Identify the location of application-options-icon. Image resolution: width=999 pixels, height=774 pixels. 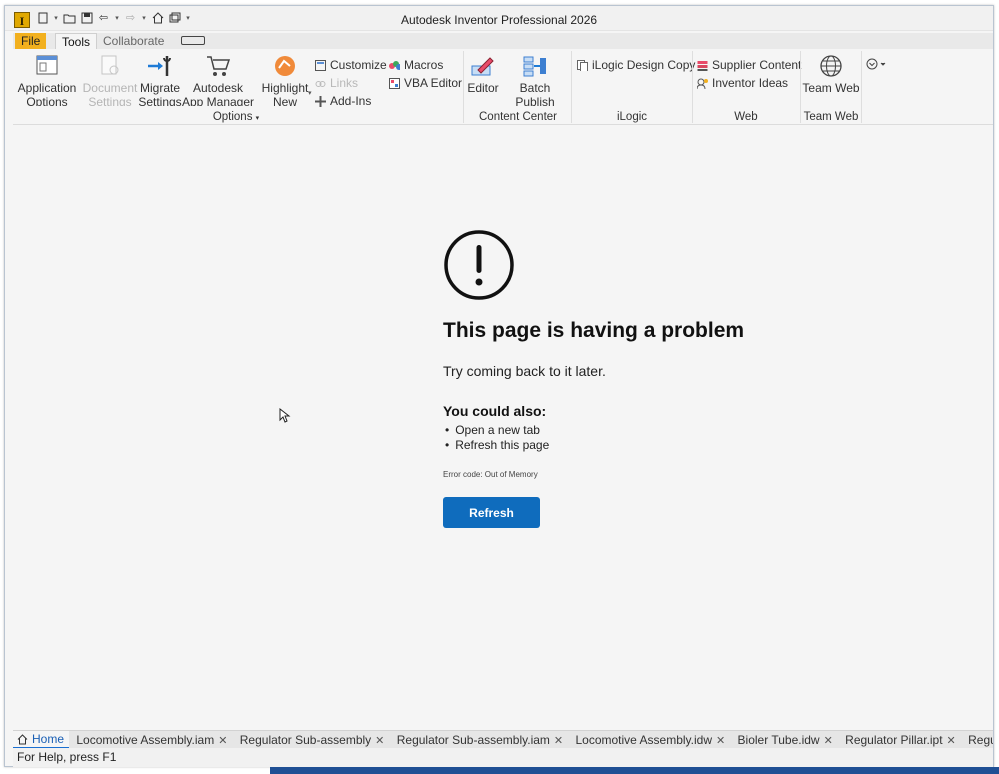
(47, 65).